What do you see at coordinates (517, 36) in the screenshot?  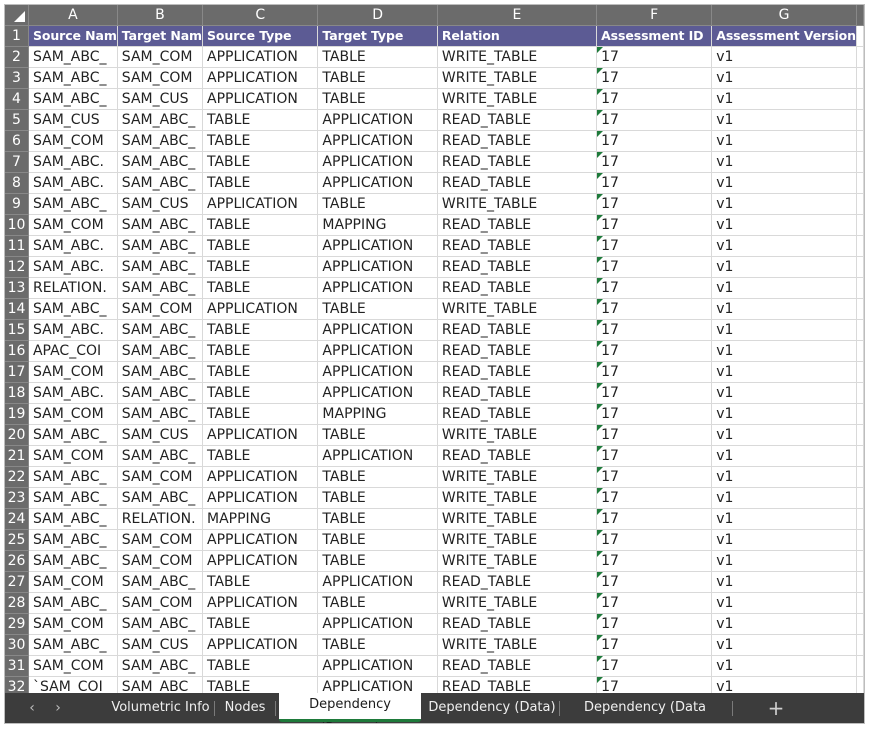 I see `header-cell-relation: Relation` at bounding box center [517, 36].